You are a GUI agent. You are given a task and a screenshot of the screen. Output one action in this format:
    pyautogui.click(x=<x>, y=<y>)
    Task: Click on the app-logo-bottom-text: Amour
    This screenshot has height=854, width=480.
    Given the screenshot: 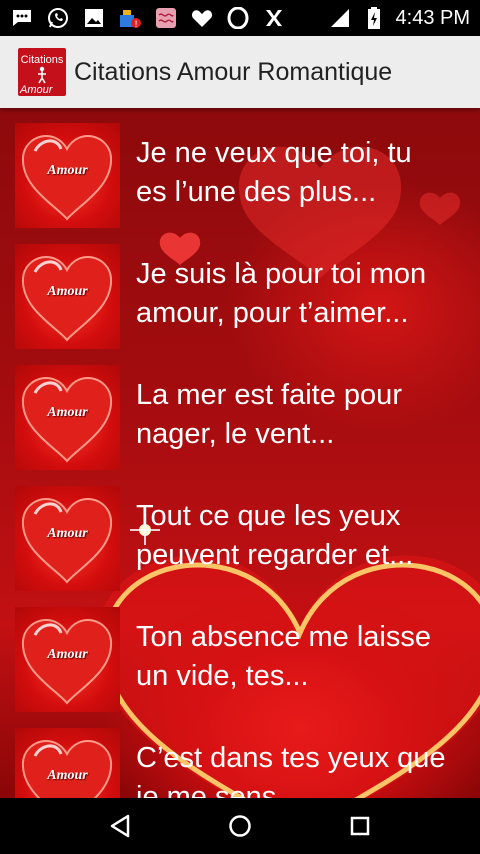 What is the action you would take?
    pyautogui.click(x=36, y=90)
    